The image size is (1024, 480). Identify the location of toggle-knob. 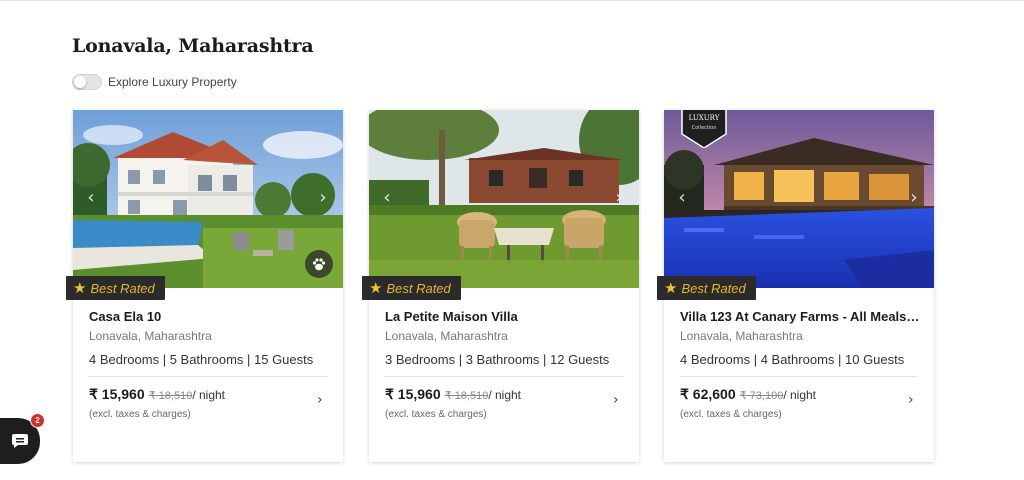
(80, 82).